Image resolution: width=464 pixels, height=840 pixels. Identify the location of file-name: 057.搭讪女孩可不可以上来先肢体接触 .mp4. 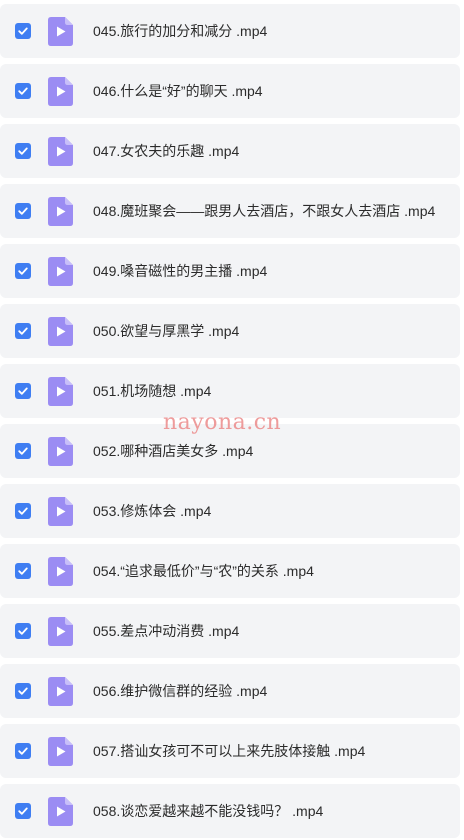
(229, 751).